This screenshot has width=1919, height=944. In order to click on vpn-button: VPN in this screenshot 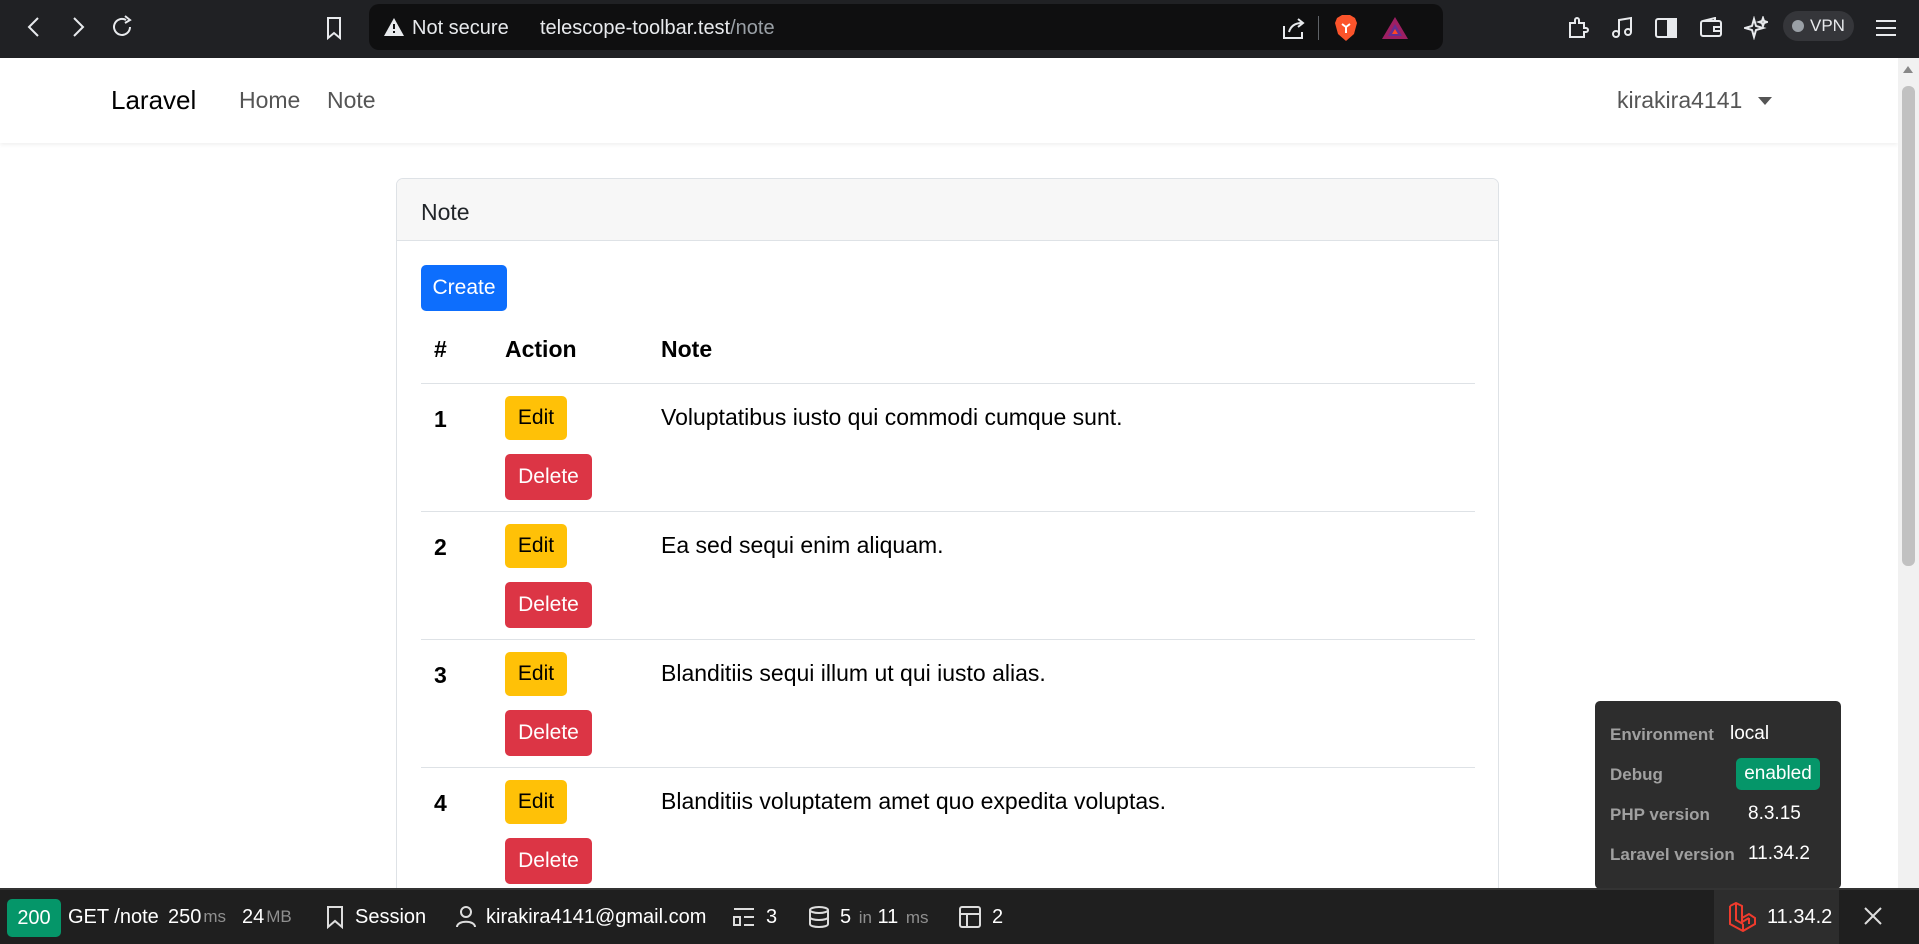, I will do `click(1818, 26)`.